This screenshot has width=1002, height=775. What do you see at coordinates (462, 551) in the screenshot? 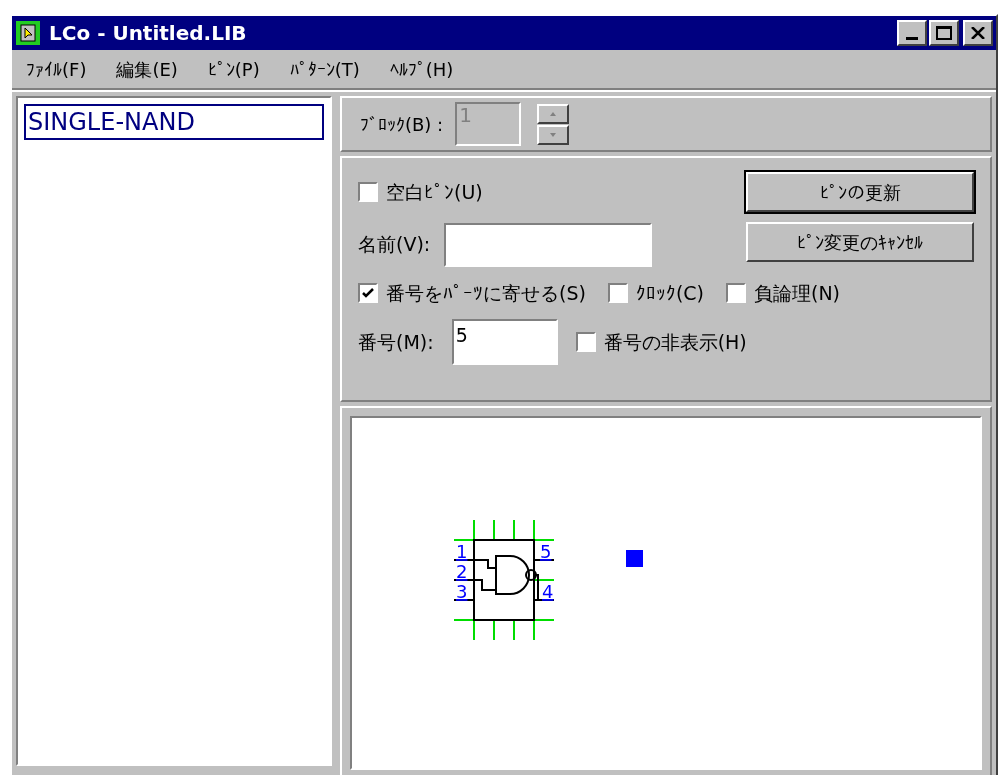
I see `pin-number: 1` at bounding box center [462, 551].